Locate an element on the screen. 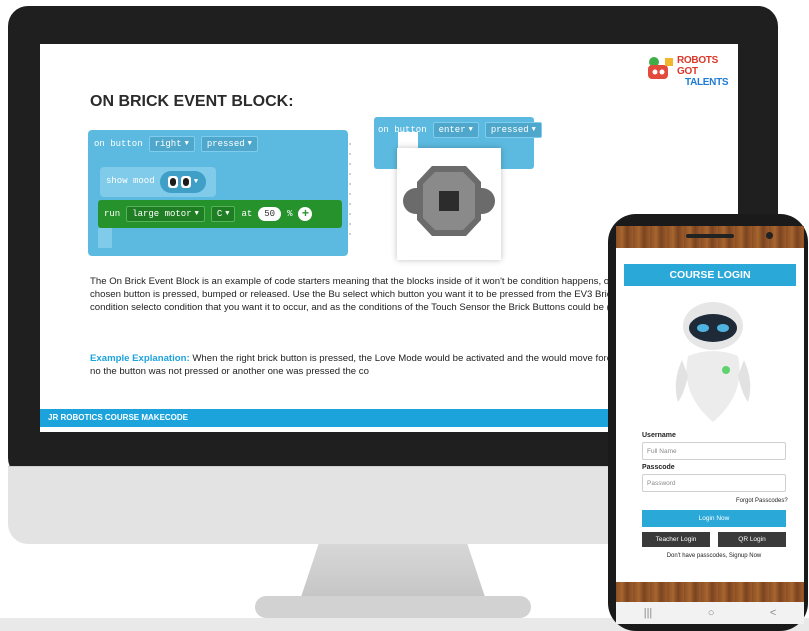 The image size is (809, 631). robots-got-talents-logo: ROBOTS GOT TALENTS is located at coordinates (690, 69).